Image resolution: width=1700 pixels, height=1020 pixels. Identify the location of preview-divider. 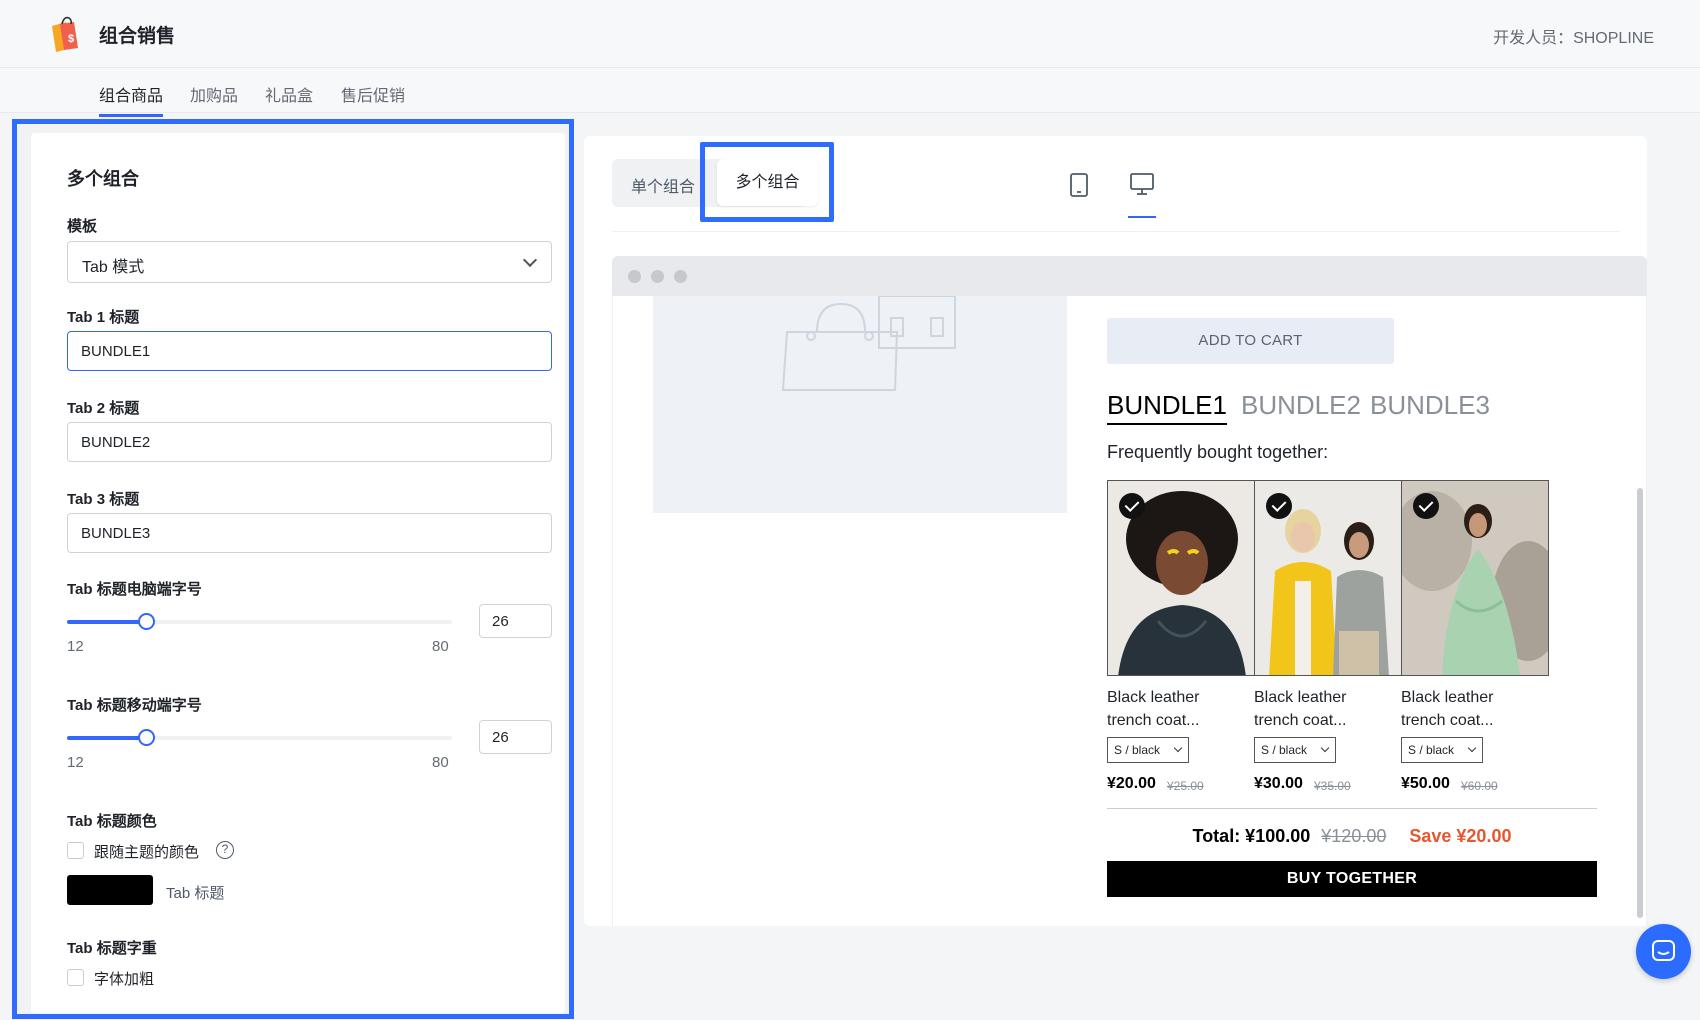
(1116, 231).